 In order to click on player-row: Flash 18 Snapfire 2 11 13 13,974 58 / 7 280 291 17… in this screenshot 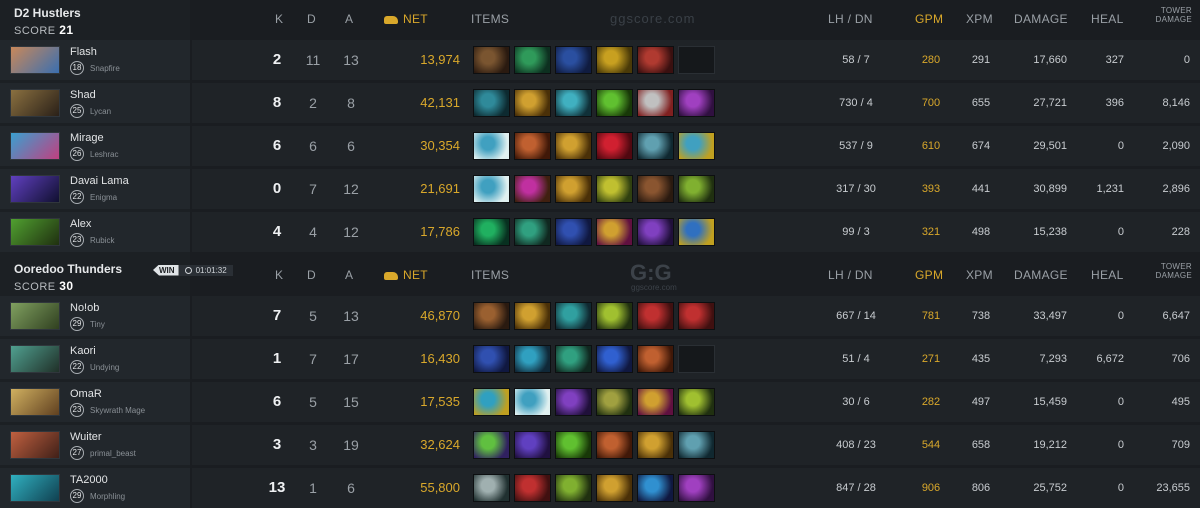, I will do `click(600, 60)`.